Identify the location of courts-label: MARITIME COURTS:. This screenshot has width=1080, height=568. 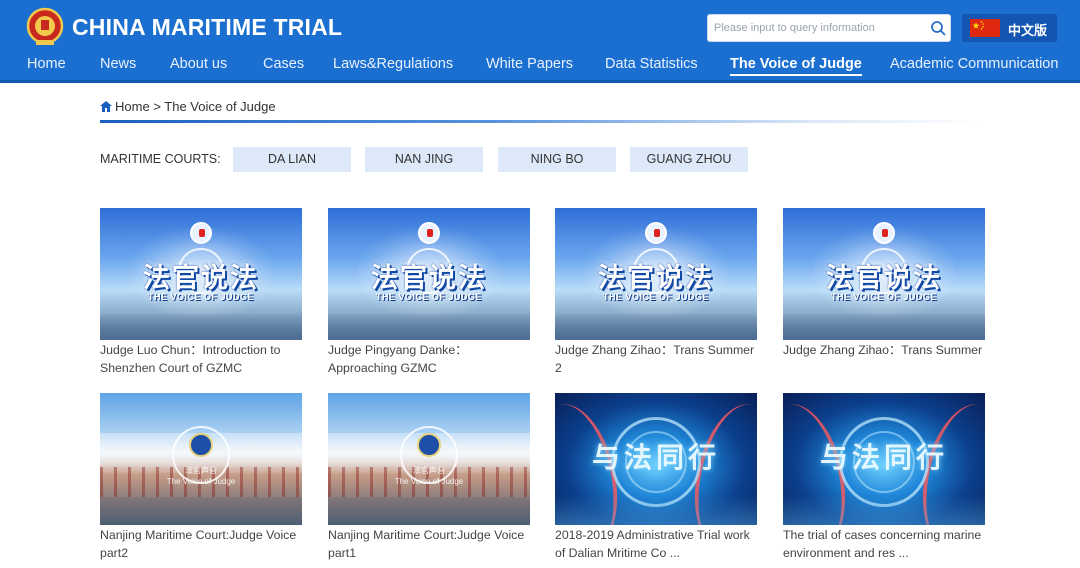
(160, 159).